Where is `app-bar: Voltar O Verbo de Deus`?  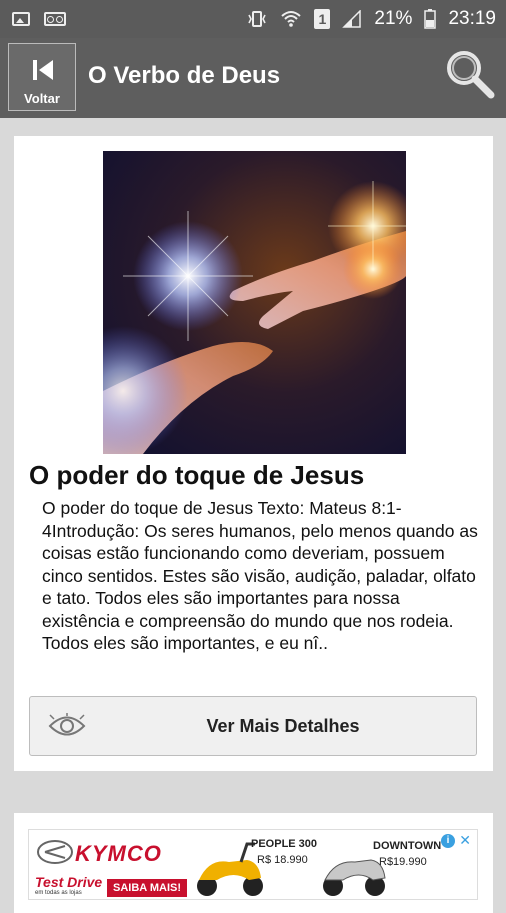
app-bar: Voltar O Verbo de Deus is located at coordinates (253, 78).